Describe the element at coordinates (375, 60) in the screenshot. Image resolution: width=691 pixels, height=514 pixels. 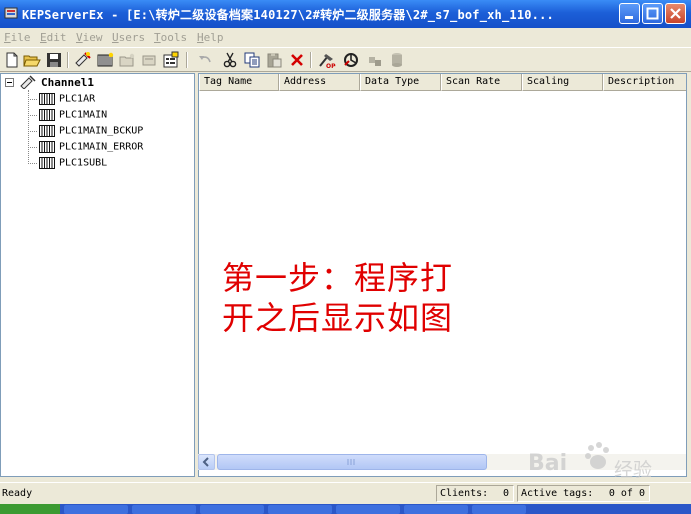
I see `runtime-icon` at that location.